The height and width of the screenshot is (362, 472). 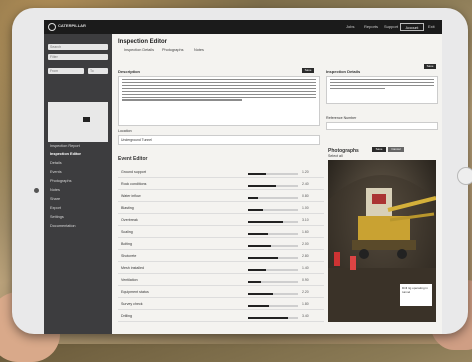 What do you see at coordinates (199, 50) in the screenshot?
I see `tab-notes: Notes` at bounding box center [199, 50].